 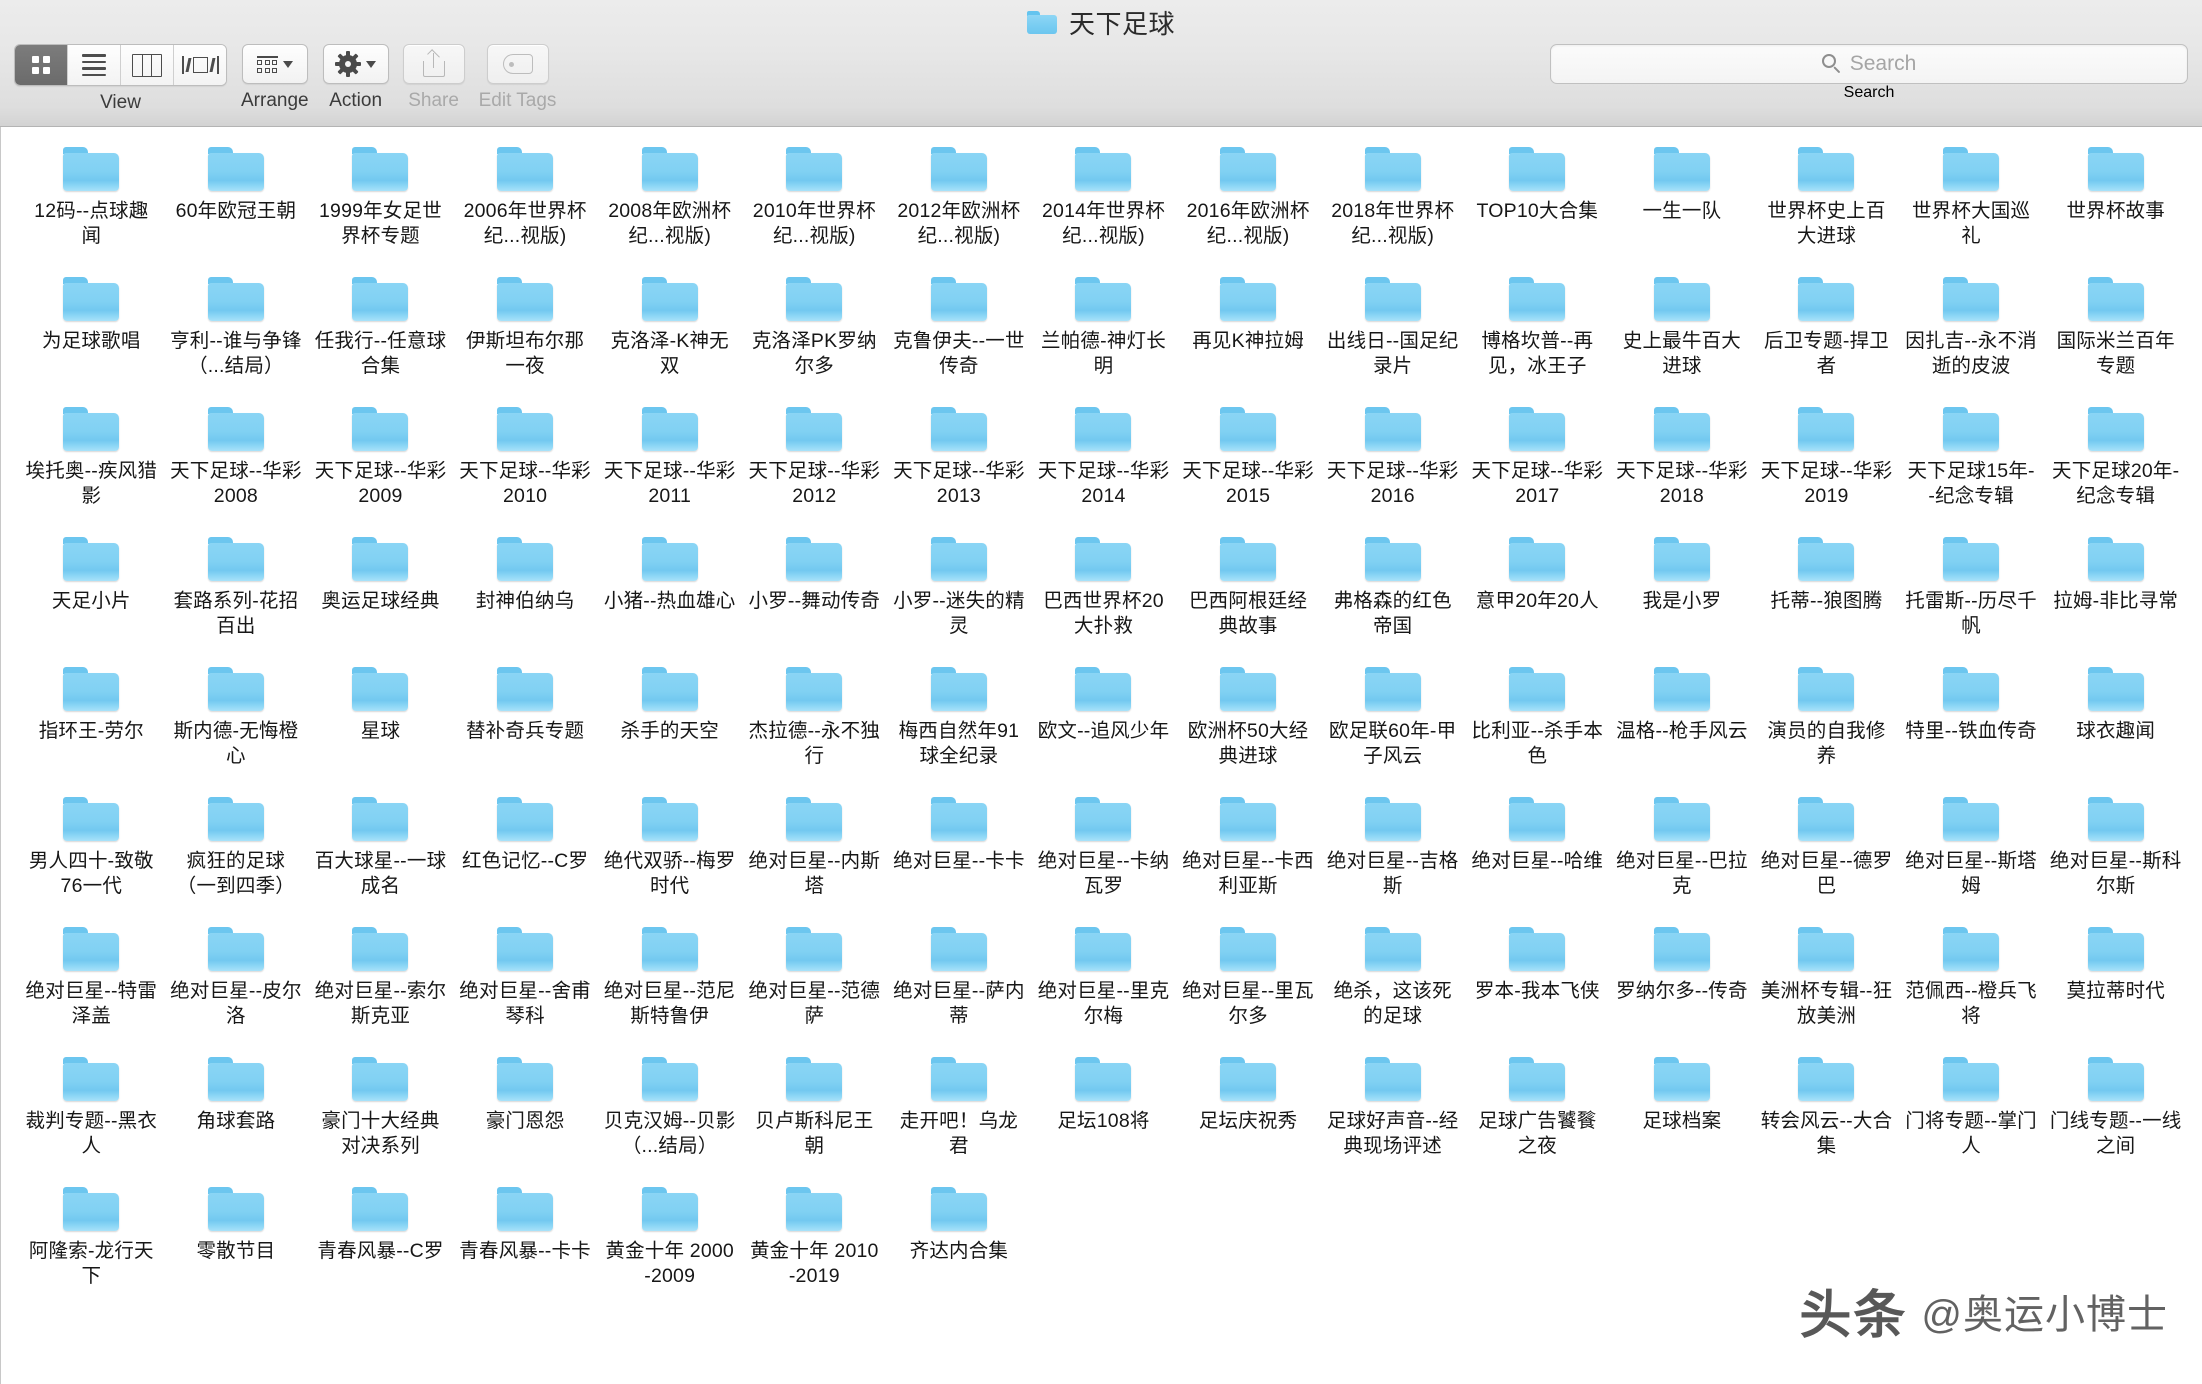 I want to click on file-item: 绝对巨星--里瓦尔多, so click(x=1248, y=984).